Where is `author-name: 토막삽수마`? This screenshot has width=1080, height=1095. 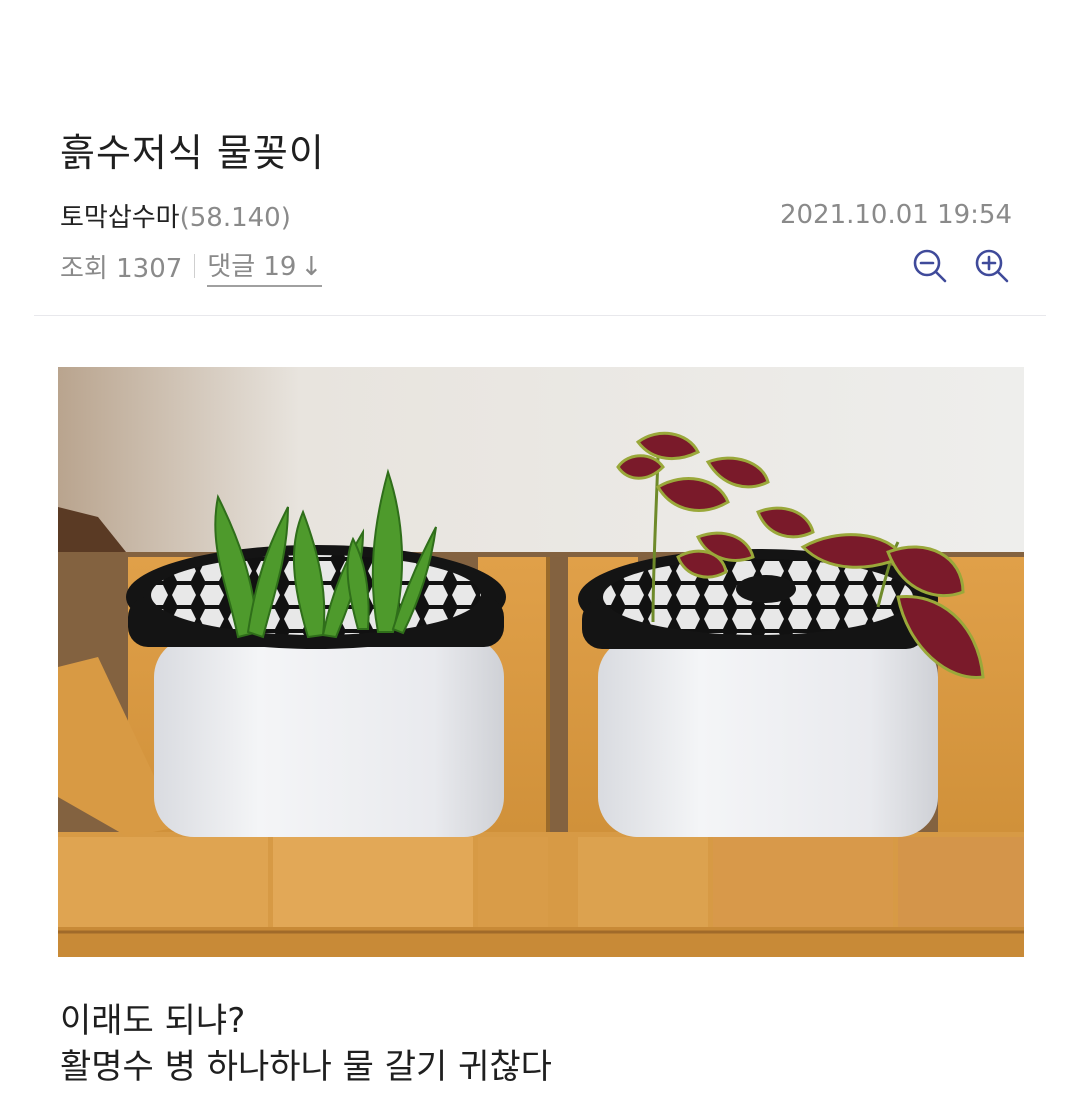 author-name: 토막삽수마 is located at coordinates (120, 218).